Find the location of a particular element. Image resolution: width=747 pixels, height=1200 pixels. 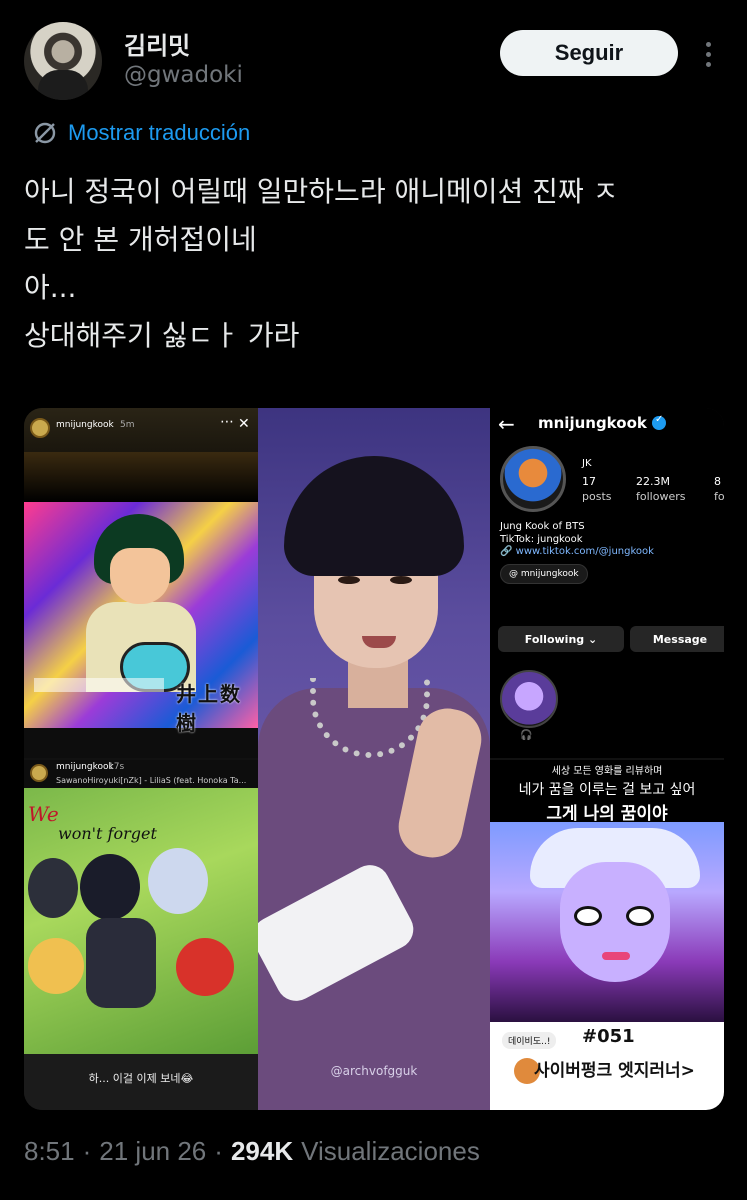

profile-stat-followers: 22.3M followers is located at coordinates (661, 489).